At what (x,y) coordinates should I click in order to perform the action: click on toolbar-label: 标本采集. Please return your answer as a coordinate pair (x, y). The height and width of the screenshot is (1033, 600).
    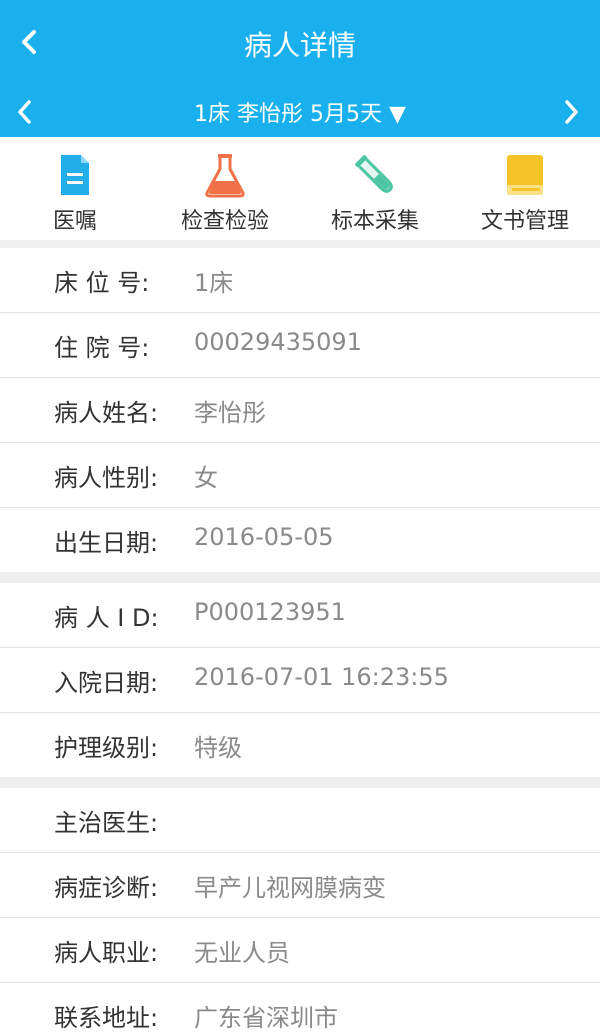
    Looking at the image, I should click on (374, 221).